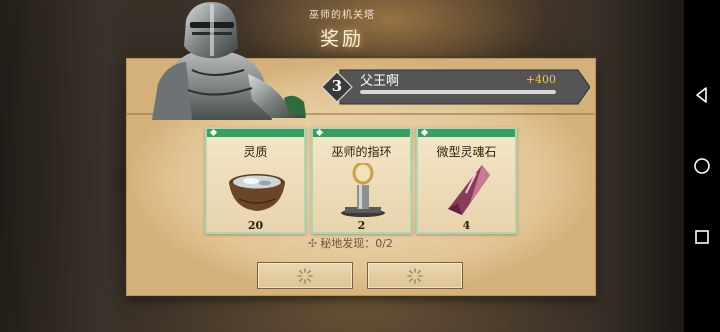  I want to click on reward-quantity: 20, so click(255, 225).